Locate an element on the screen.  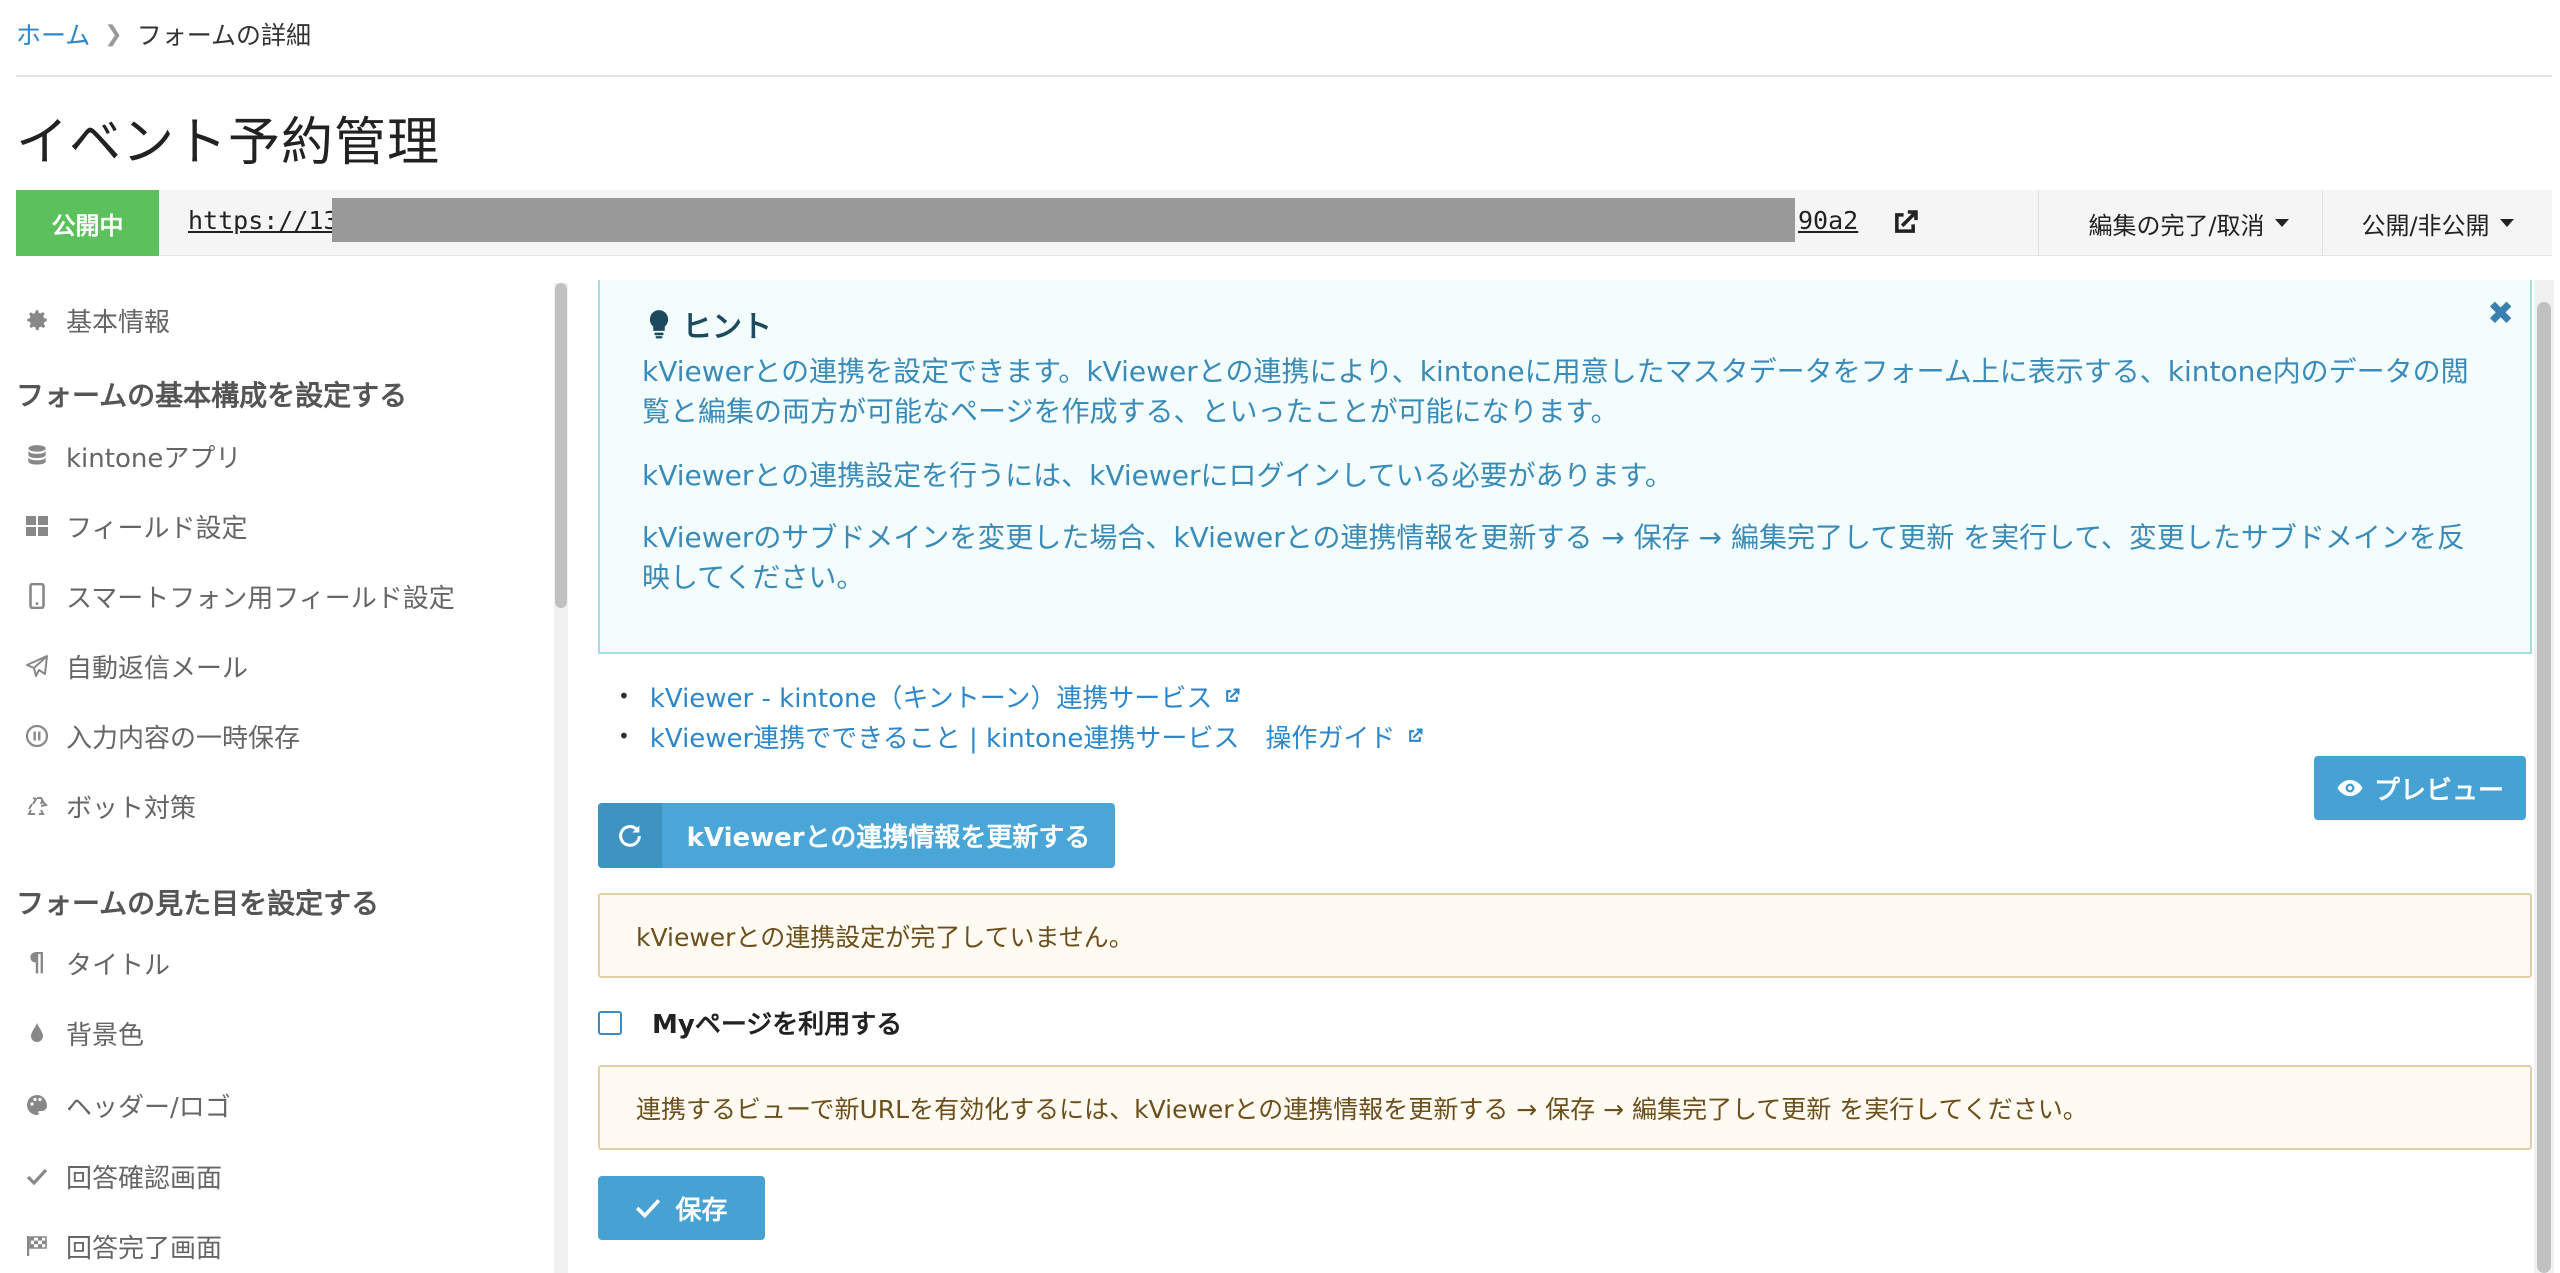
mypage-checkbox is located at coordinates (610, 1022).